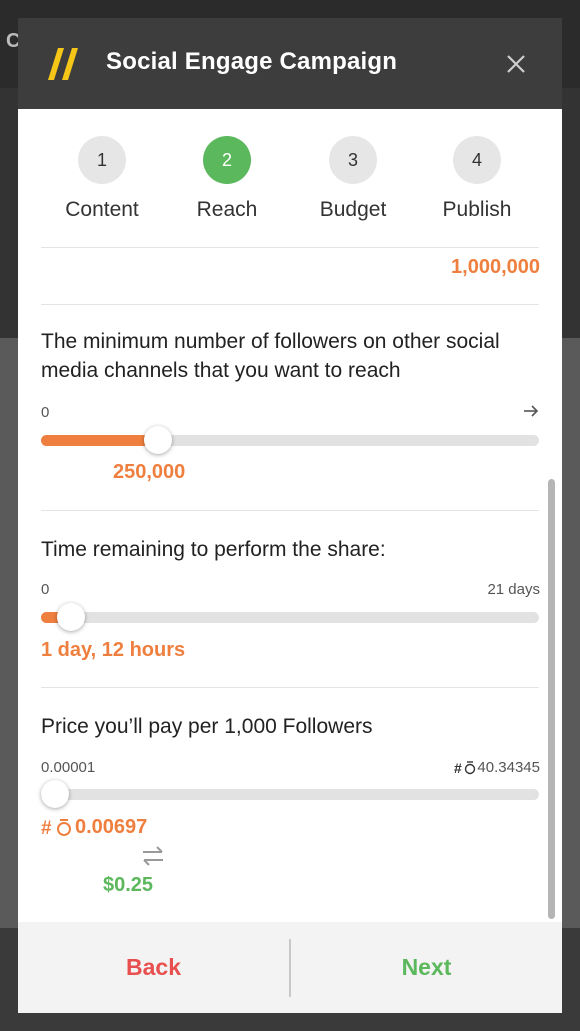 This screenshot has width=580, height=1031. I want to click on close-icon, so click(516, 64).